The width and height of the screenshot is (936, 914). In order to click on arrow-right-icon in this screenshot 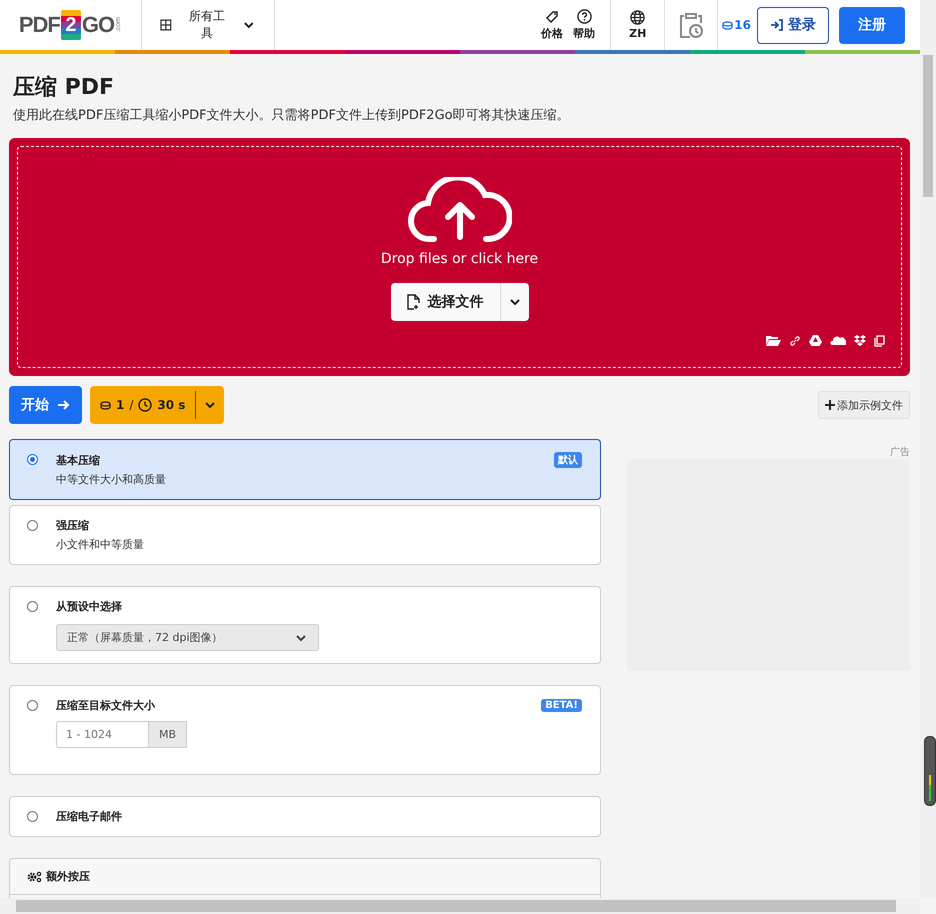, I will do `click(63, 405)`.